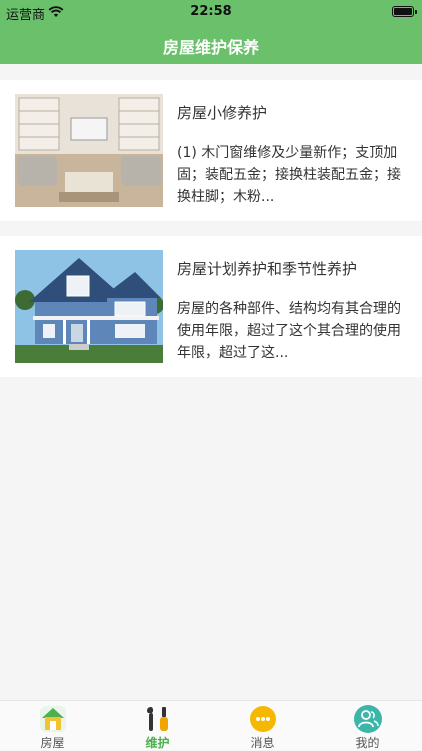  I want to click on tab-message-label: 消息, so click(262, 743).